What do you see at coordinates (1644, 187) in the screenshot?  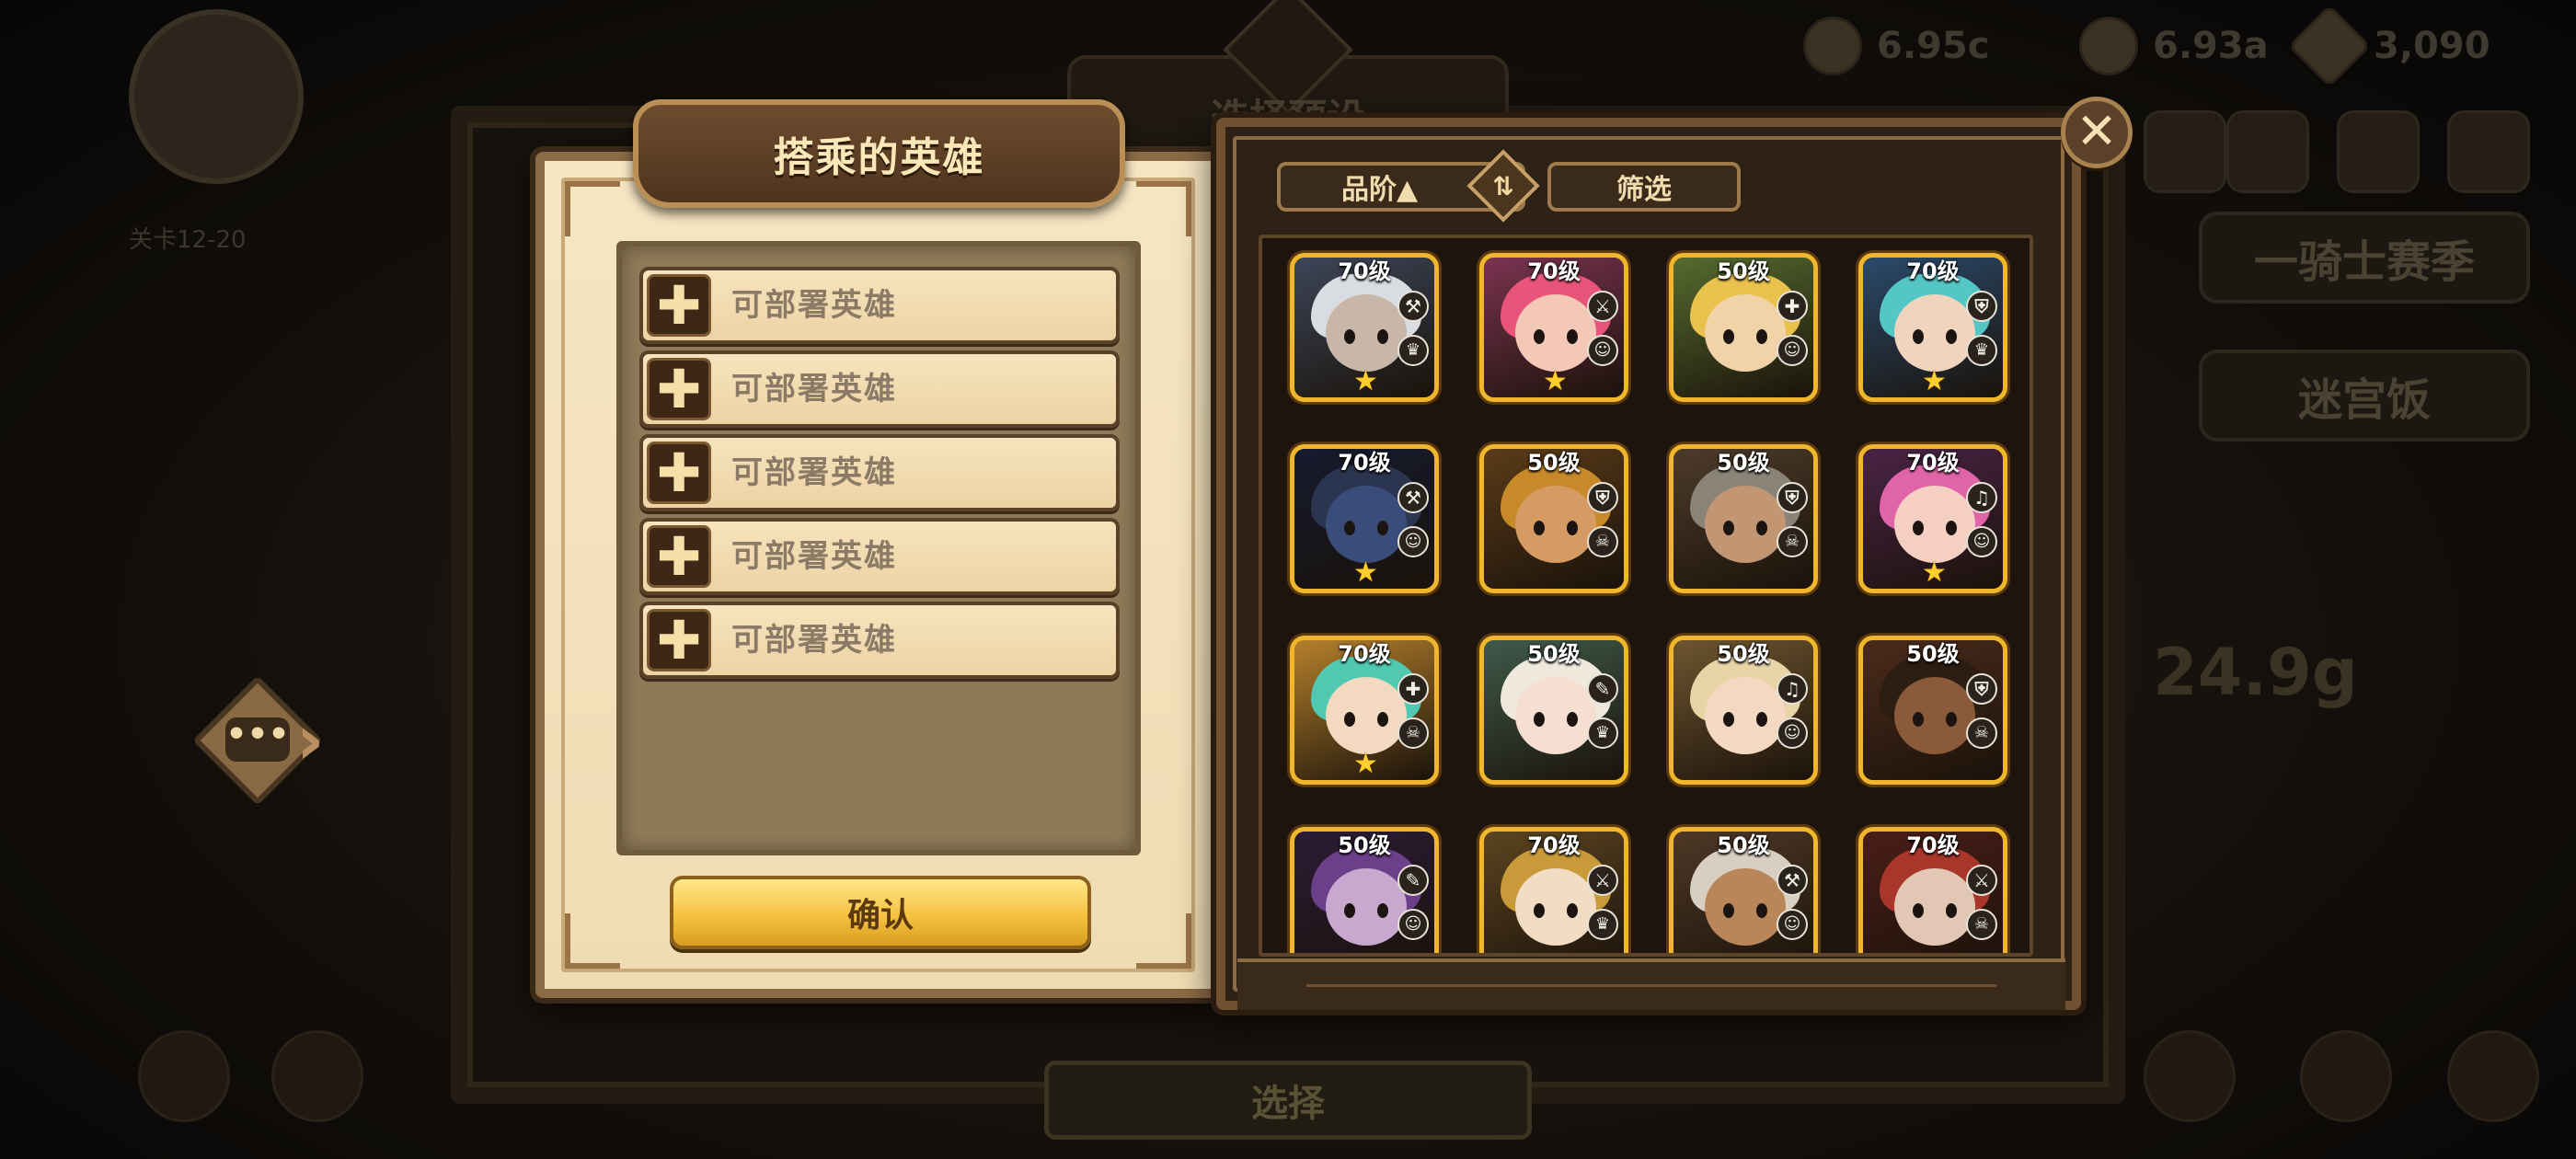 I see `filter-button: 筛选` at bounding box center [1644, 187].